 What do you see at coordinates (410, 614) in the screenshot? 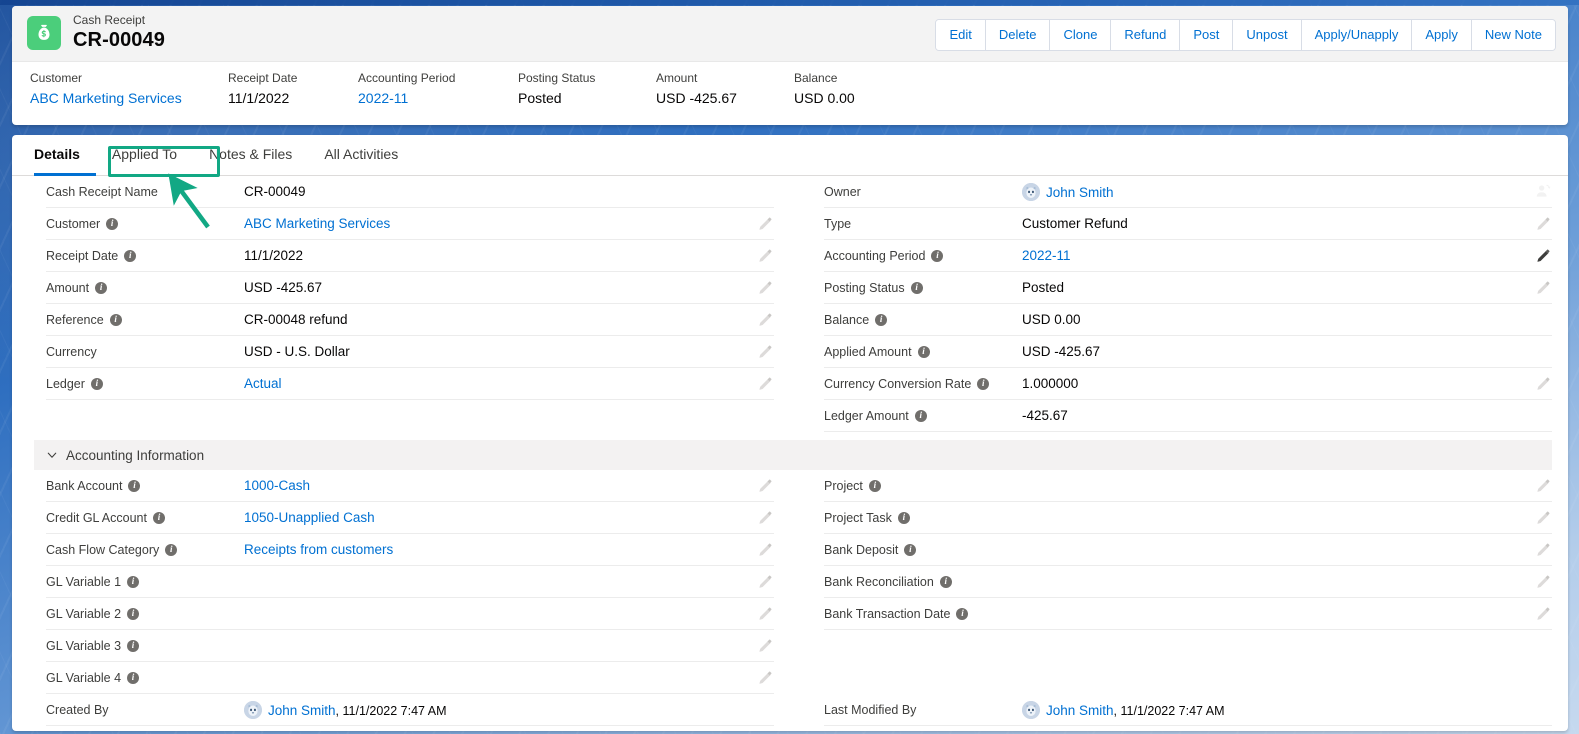
I see `field-row-gl-variable-2: GL Variable 2 i` at bounding box center [410, 614].